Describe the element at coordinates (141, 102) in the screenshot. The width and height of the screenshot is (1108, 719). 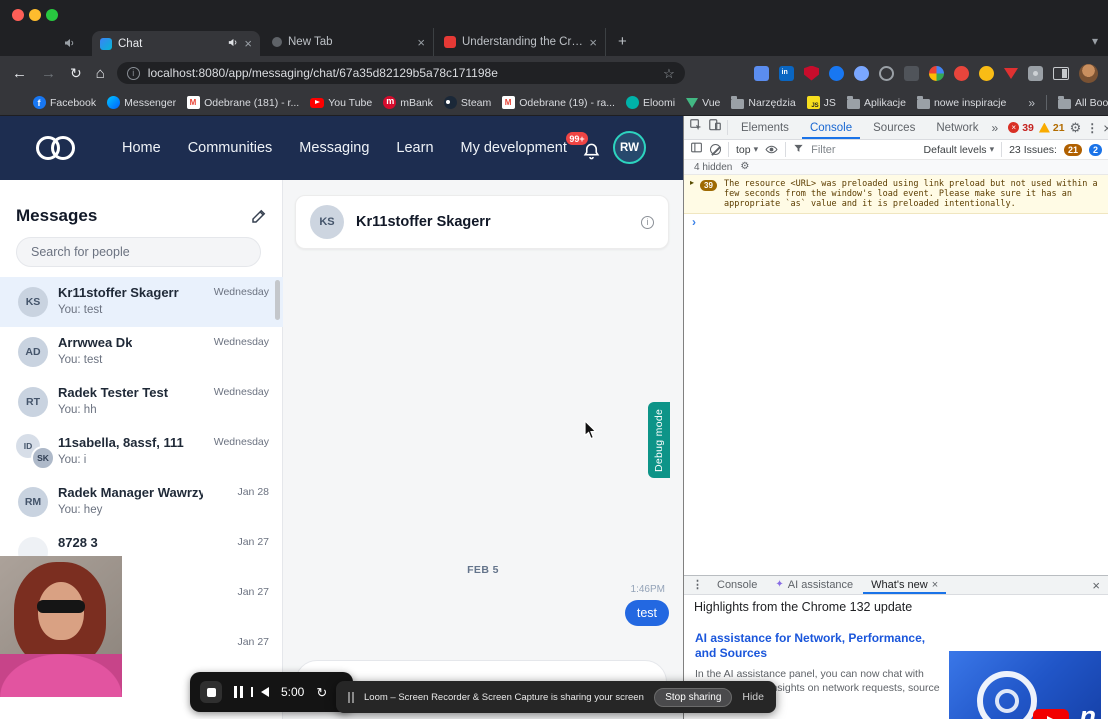
I see `bookmark-messenger: Messenger` at that location.